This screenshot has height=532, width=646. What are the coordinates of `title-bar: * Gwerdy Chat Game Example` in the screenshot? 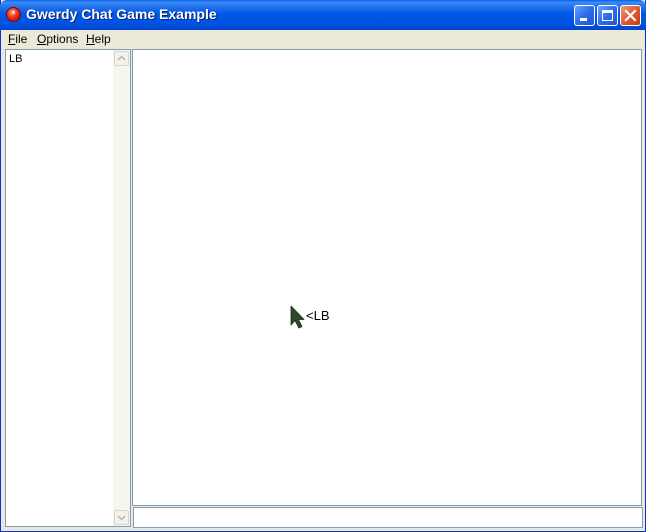 It's located at (323, 15).